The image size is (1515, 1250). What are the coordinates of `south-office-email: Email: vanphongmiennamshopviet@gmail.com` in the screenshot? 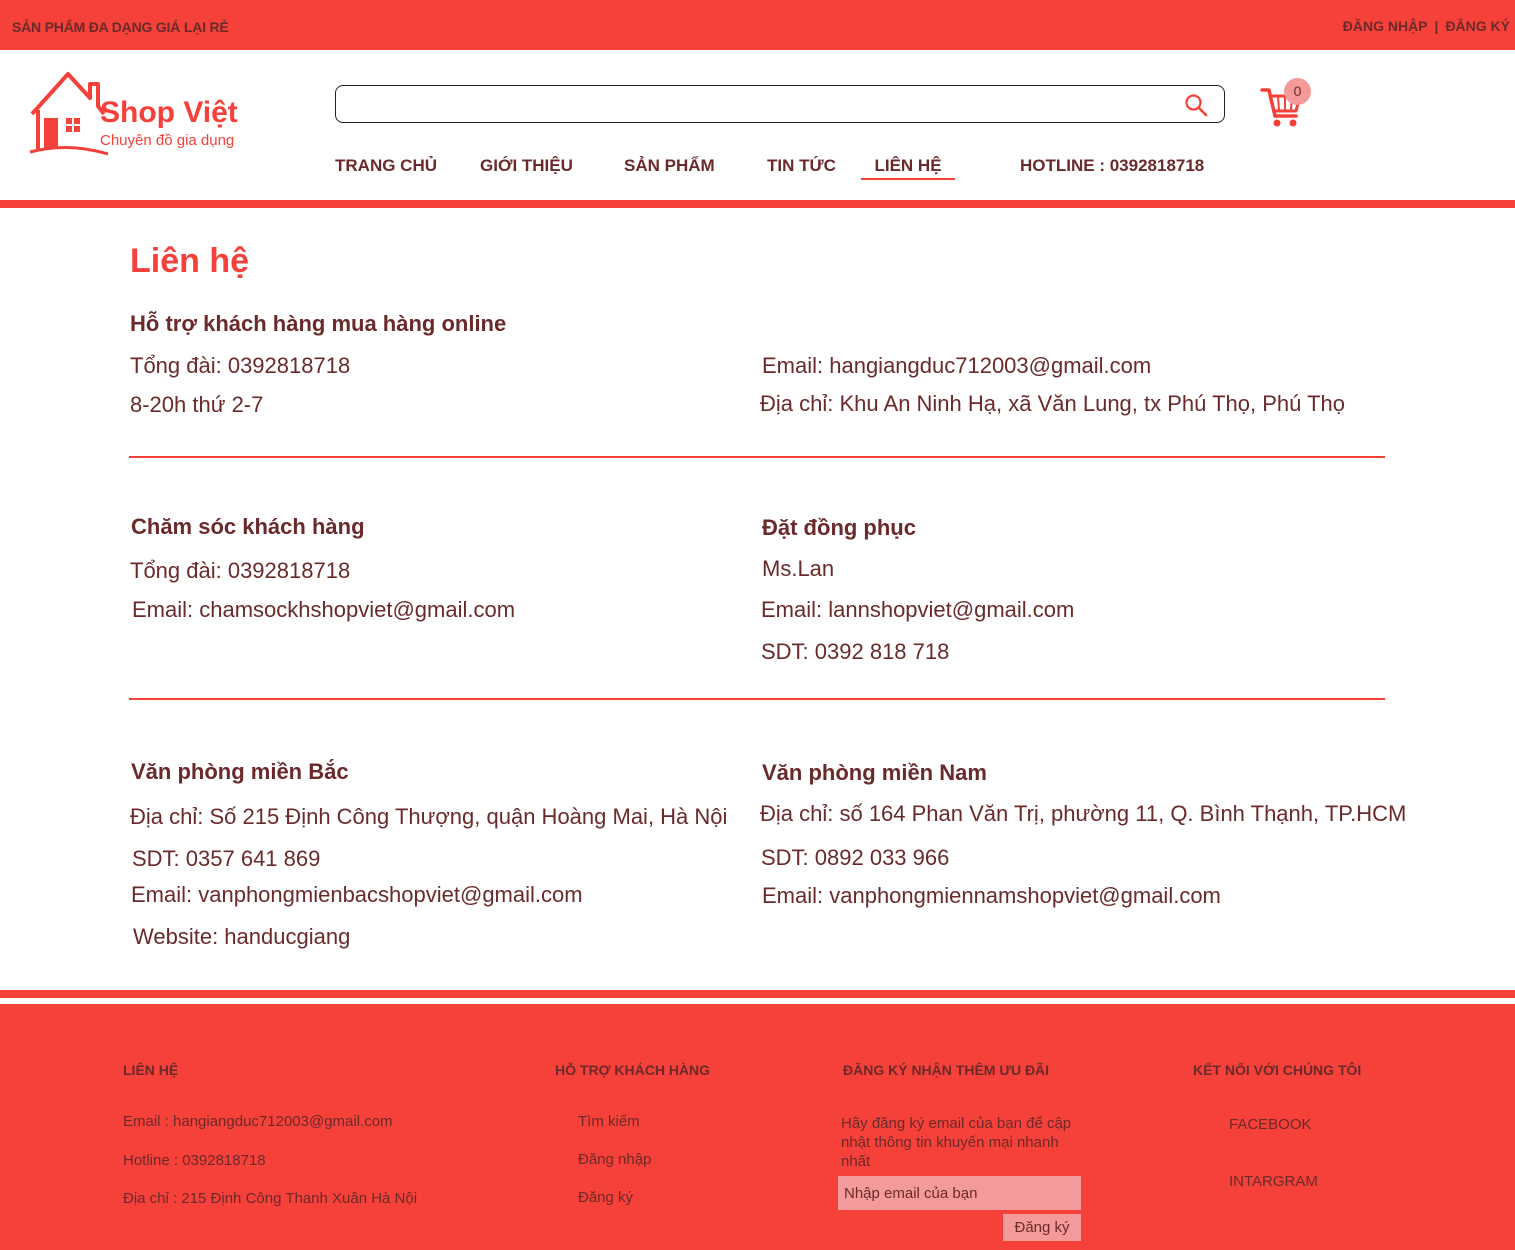 It's located at (991, 895).